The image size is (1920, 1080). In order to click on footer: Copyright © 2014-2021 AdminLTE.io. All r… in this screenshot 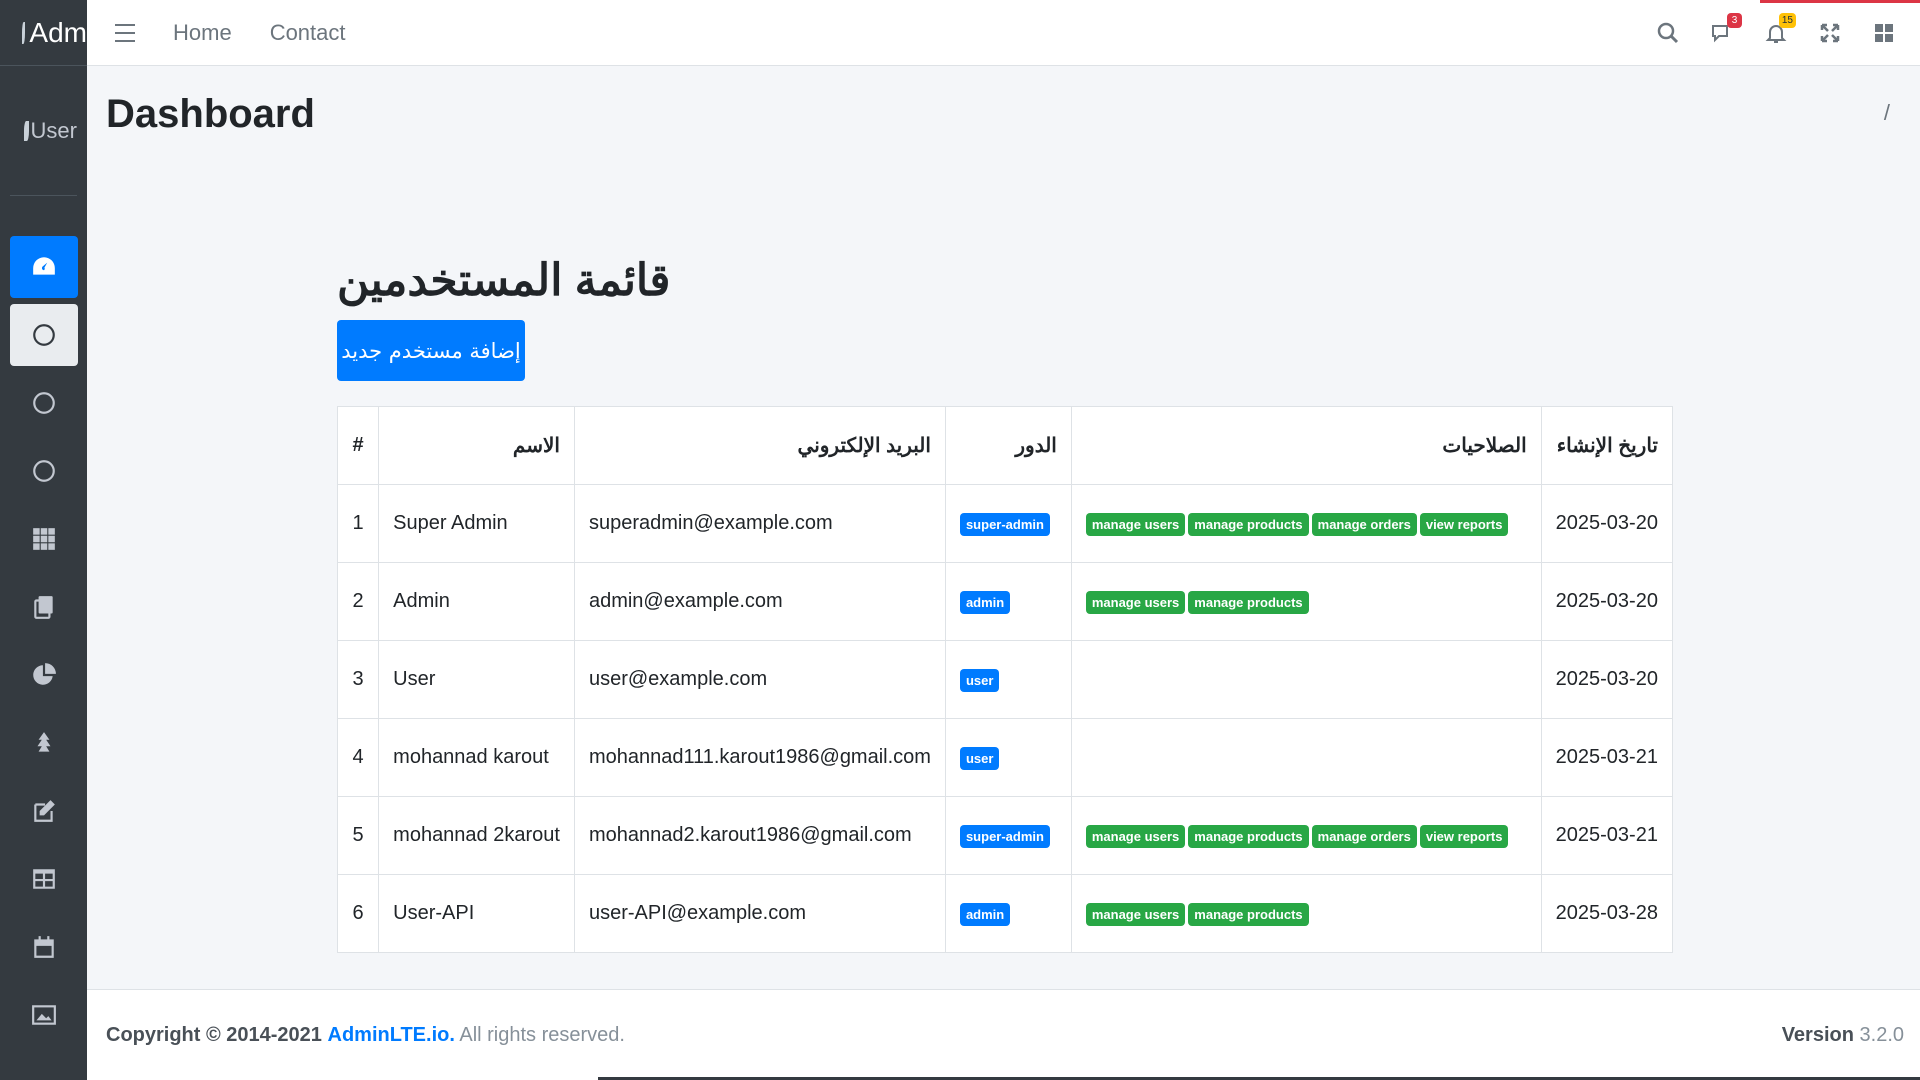, I will do `click(1003, 1034)`.